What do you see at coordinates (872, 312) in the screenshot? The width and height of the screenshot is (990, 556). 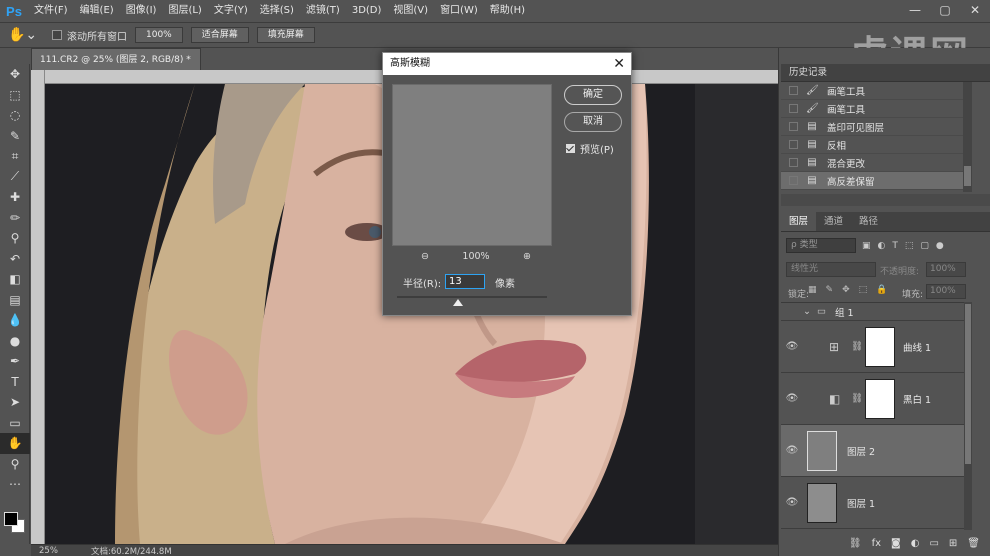 I see `layer-group-row: ⌄ ▭ 组 1` at bounding box center [872, 312].